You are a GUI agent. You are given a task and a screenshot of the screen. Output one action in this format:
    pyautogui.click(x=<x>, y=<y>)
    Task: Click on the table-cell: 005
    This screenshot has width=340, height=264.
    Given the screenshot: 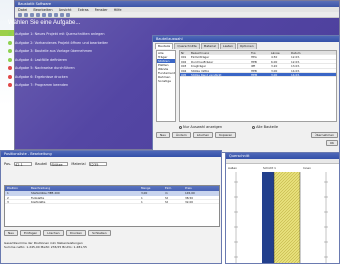 What is the action you would take?
    pyautogui.click(x=184, y=74)
    